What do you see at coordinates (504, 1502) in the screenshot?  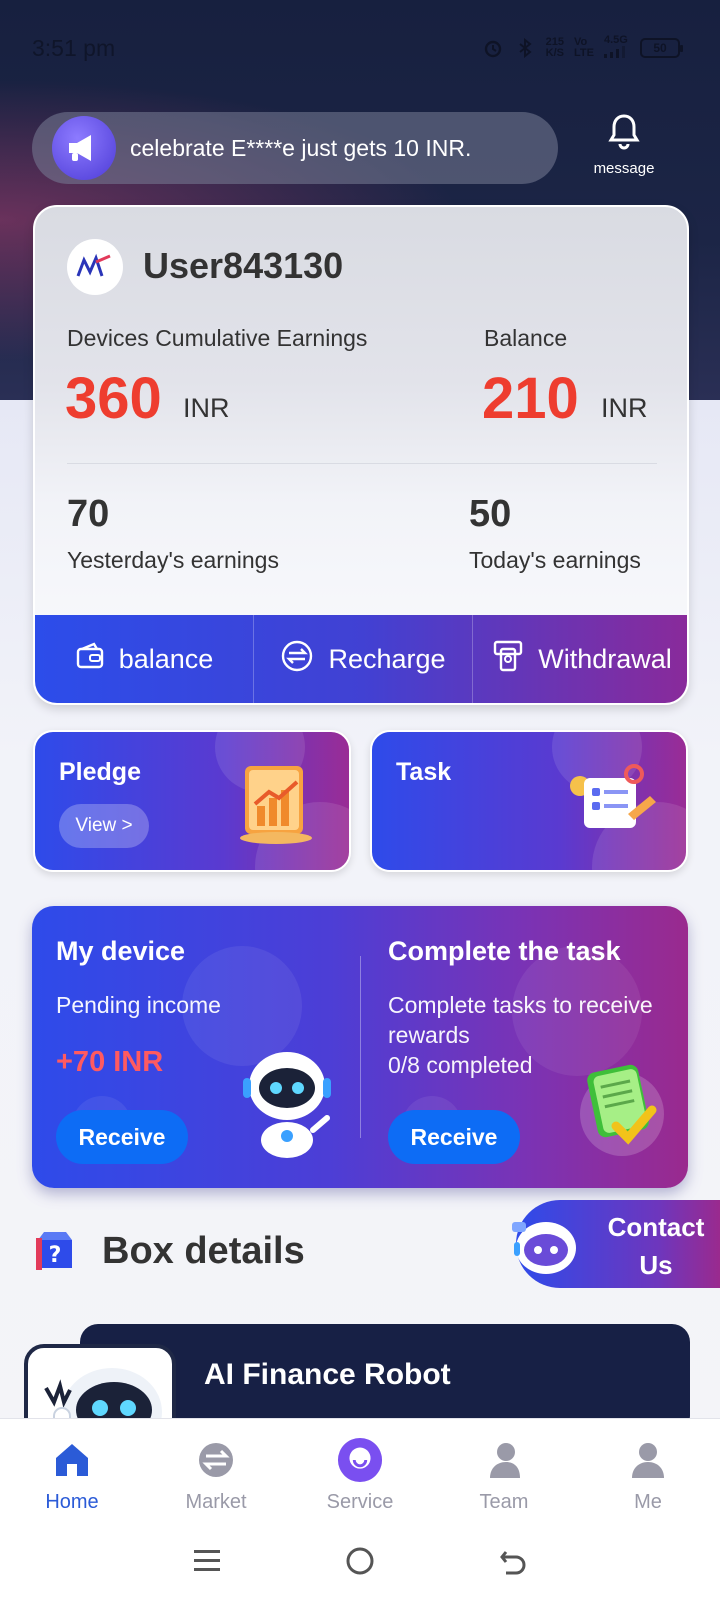 I see `nav-team-label: Team` at bounding box center [504, 1502].